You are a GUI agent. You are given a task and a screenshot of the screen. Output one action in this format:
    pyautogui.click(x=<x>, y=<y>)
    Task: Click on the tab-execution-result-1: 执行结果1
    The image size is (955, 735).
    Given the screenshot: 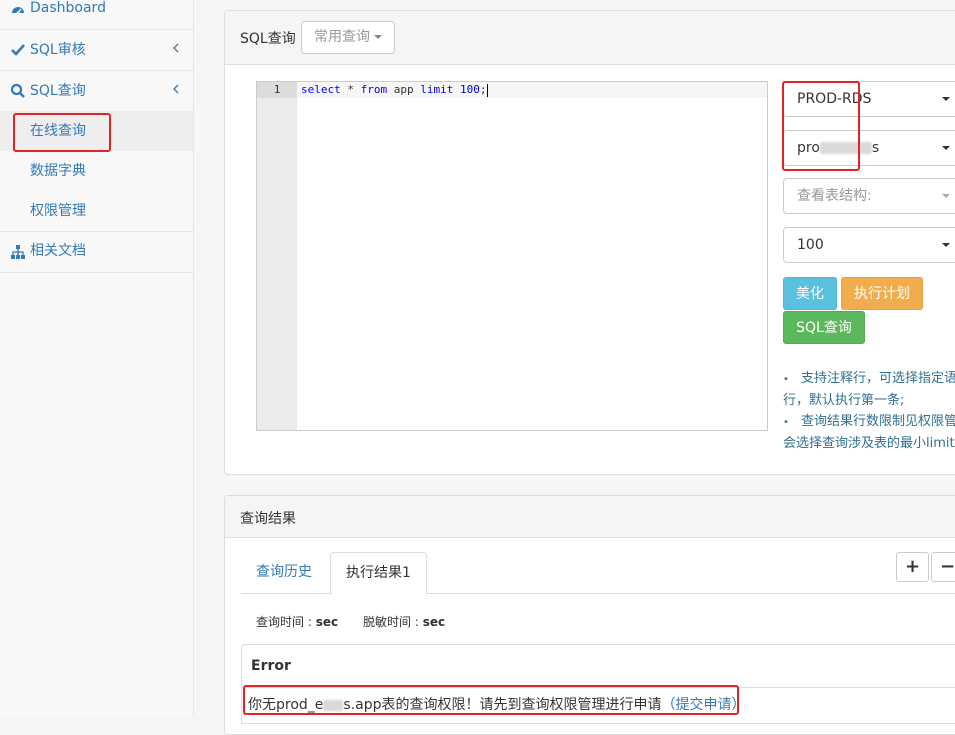 What is the action you would take?
    pyautogui.click(x=378, y=573)
    